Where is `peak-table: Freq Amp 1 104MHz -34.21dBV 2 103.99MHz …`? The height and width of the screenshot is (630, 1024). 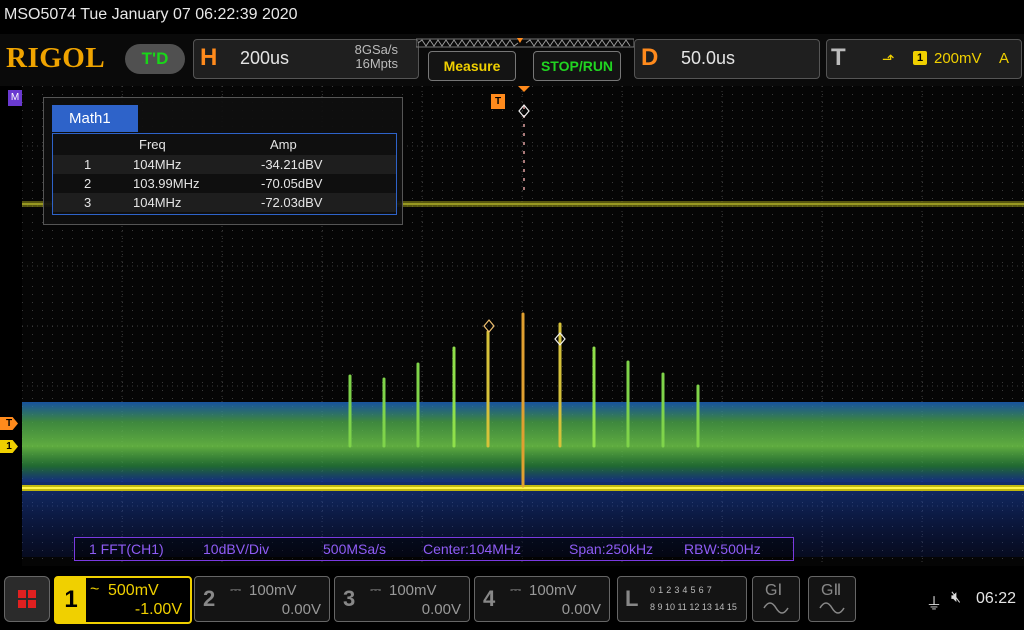
peak-table: Freq Amp 1 104MHz -34.21dBV 2 103.99MHz … is located at coordinates (224, 174).